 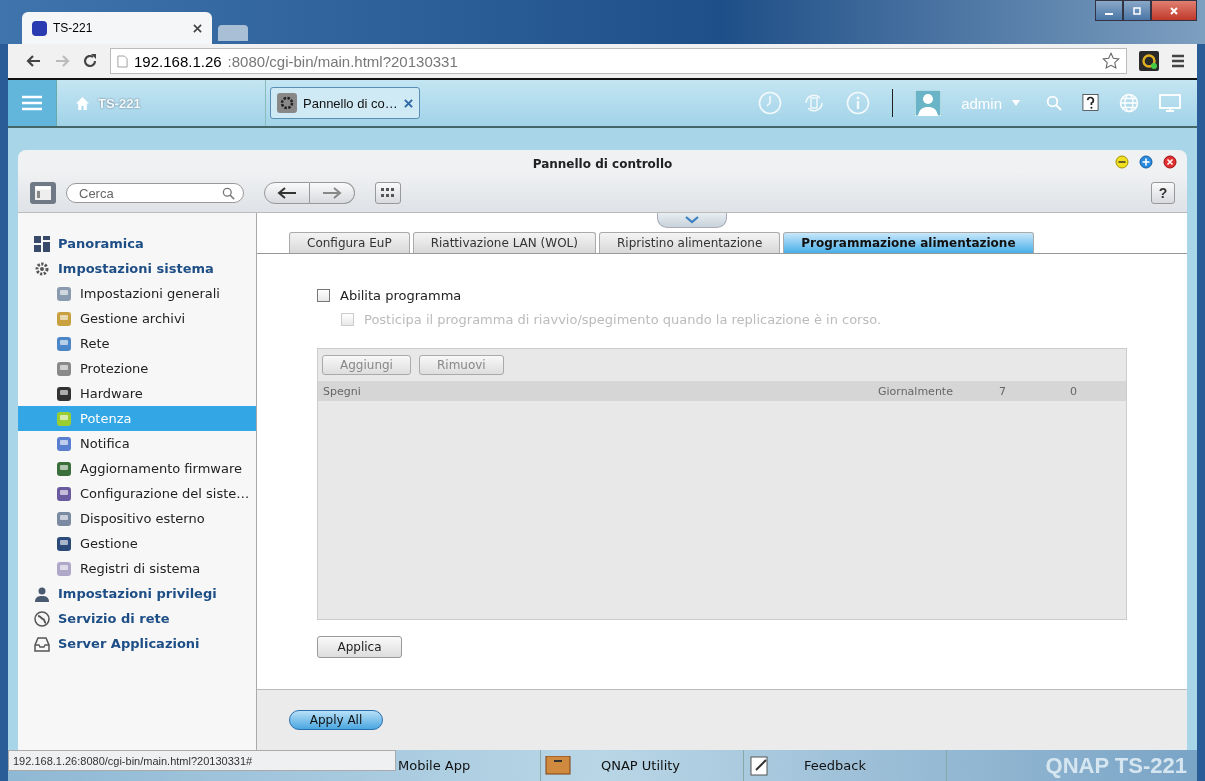 What do you see at coordinates (1111, 61) in the screenshot?
I see `star-icon` at bounding box center [1111, 61].